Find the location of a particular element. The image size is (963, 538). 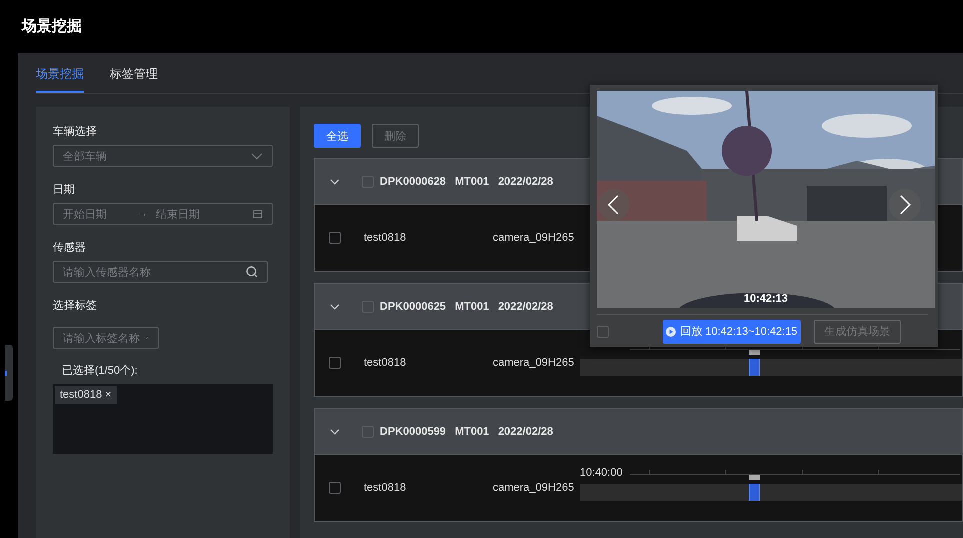

tag-label: test0818 is located at coordinates (81, 395).